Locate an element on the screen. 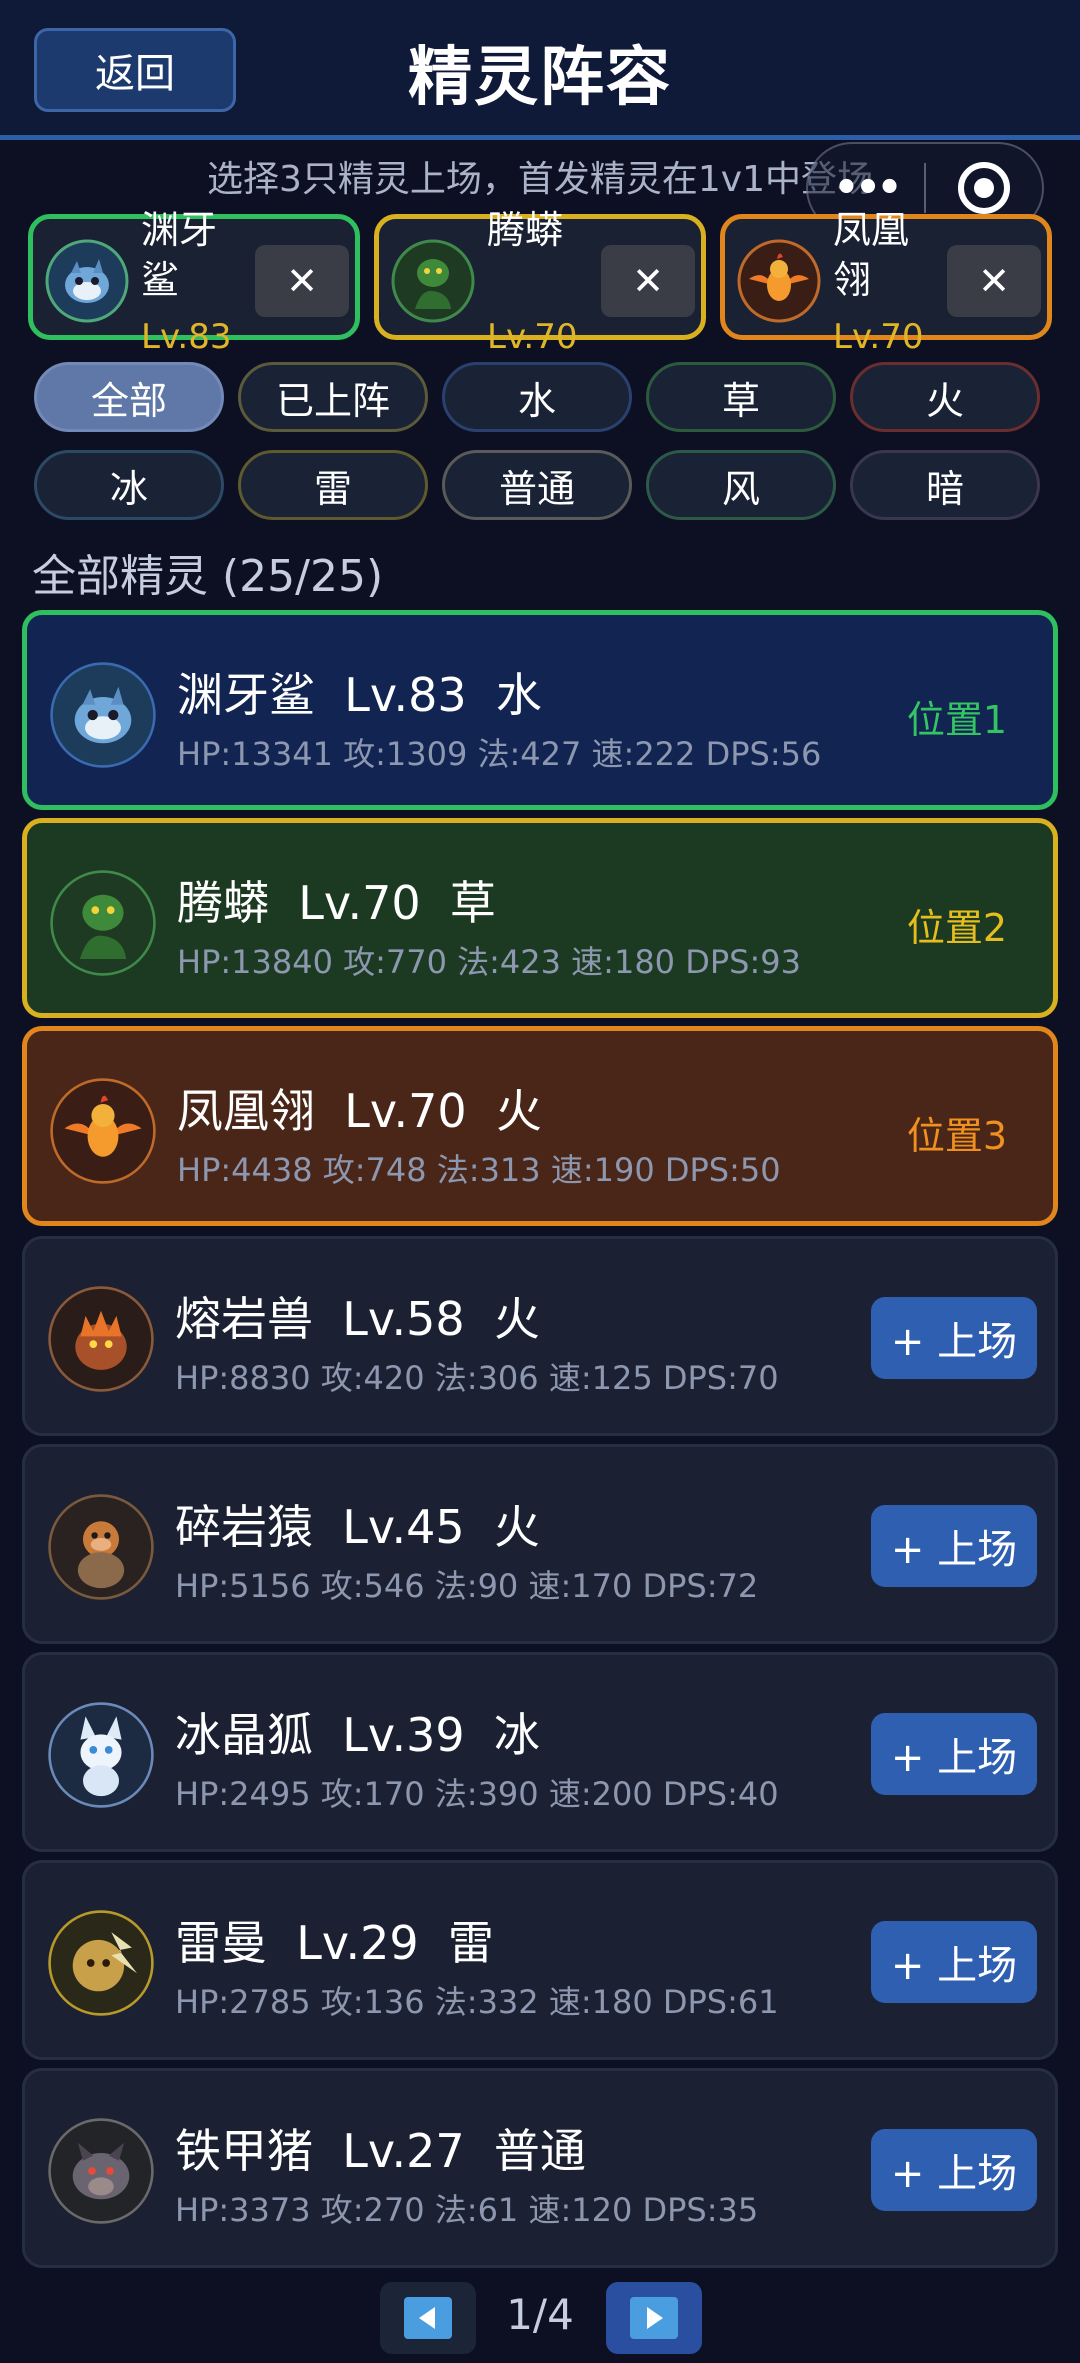  target-icon is located at coordinates (983, 188).